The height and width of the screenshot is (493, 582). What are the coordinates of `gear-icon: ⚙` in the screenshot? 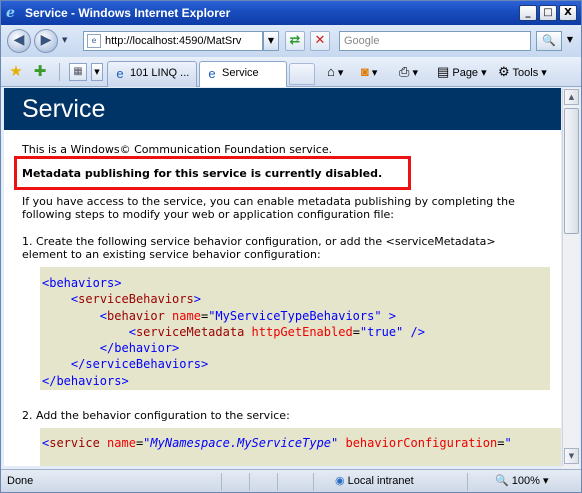 It's located at (504, 71).